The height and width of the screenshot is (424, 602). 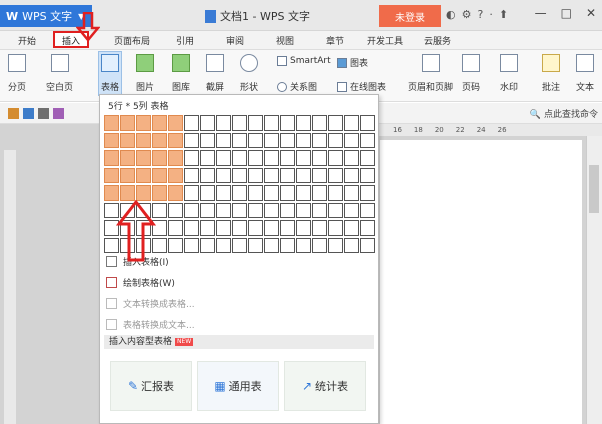 What do you see at coordinates (27, 40) in the screenshot?
I see `tab-home: 开始` at bounding box center [27, 40].